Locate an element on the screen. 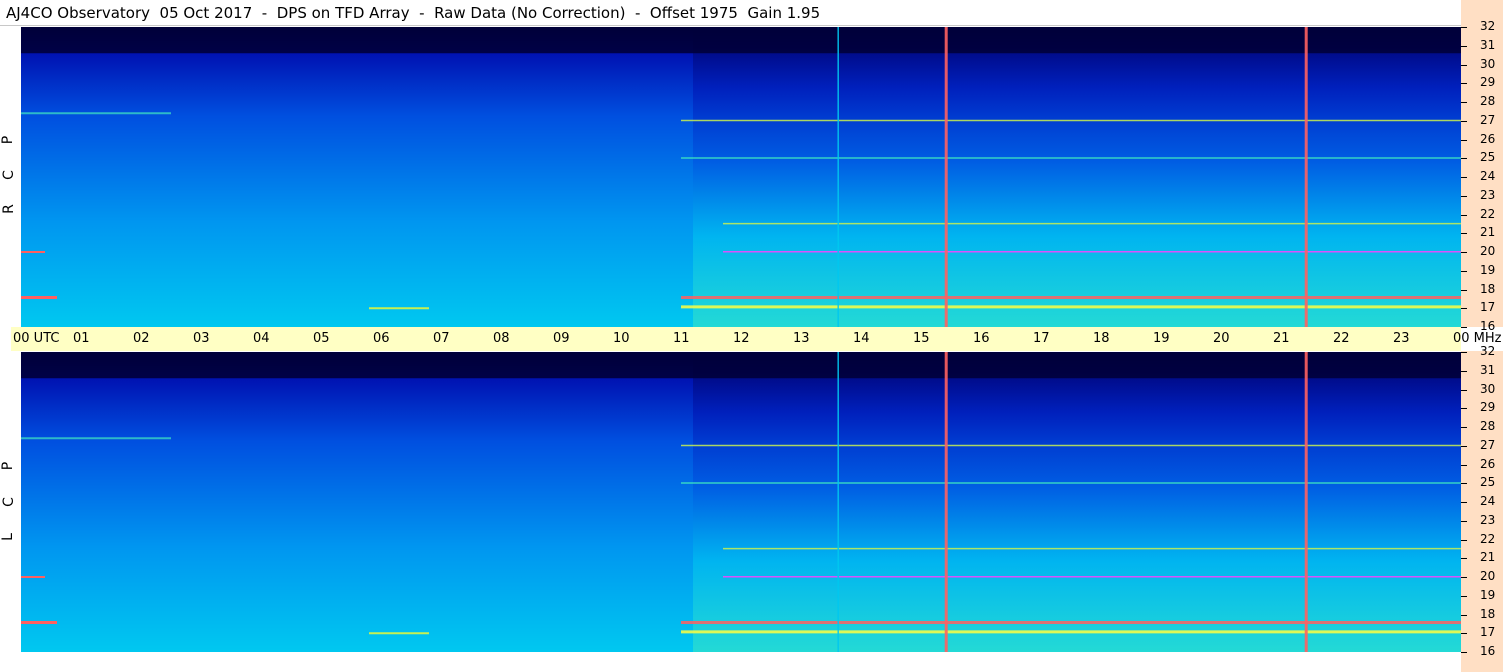 The width and height of the screenshot is (1503, 672). lcp-freq-label-29: 29 is located at coordinates (1488, 407).